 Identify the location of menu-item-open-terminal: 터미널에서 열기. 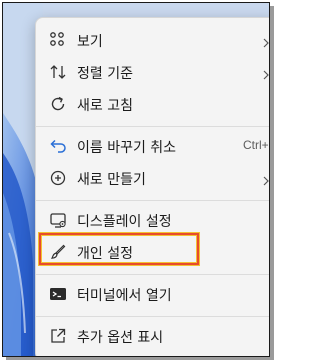
(154, 294).